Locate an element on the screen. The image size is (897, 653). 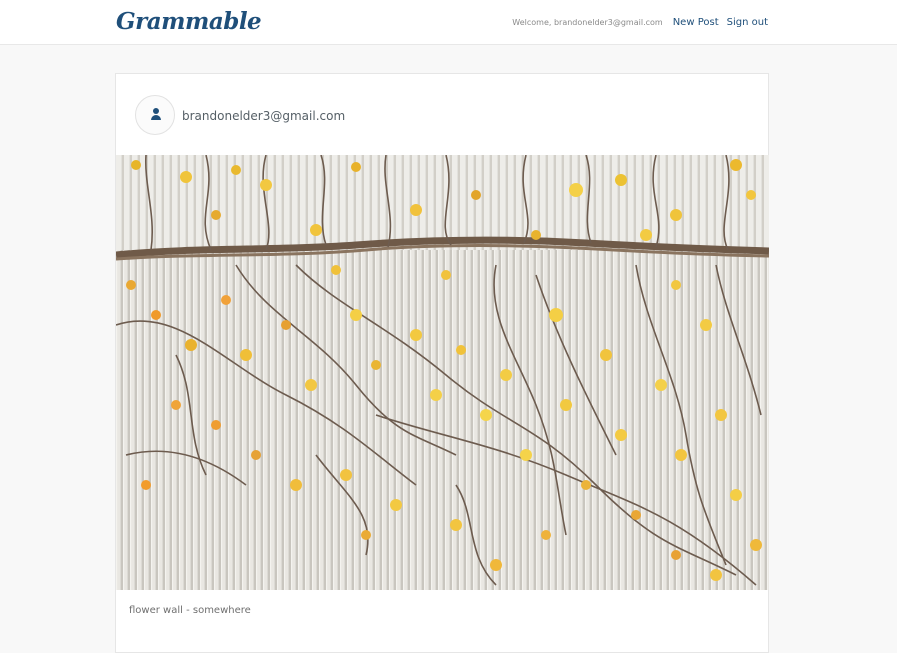
new-post-link: New Post is located at coordinates (696, 22).